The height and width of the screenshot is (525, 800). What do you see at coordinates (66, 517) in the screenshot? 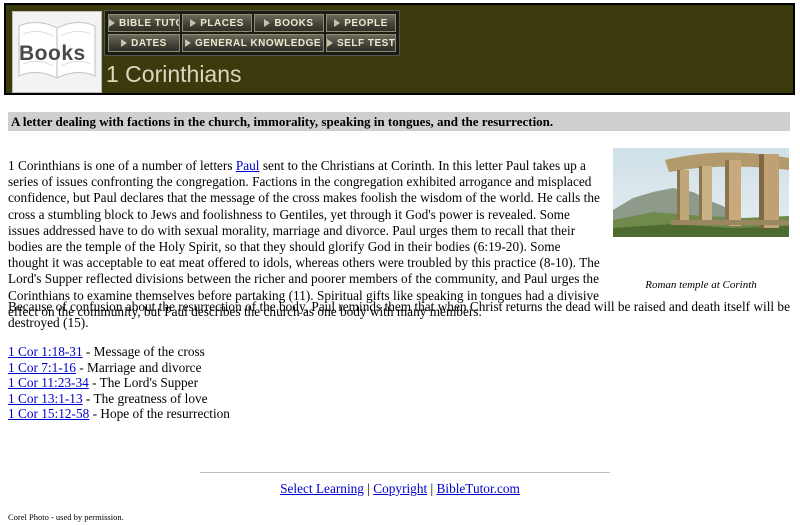
I see `photo-credit: Corel Photo - used by permission.` at bounding box center [66, 517].